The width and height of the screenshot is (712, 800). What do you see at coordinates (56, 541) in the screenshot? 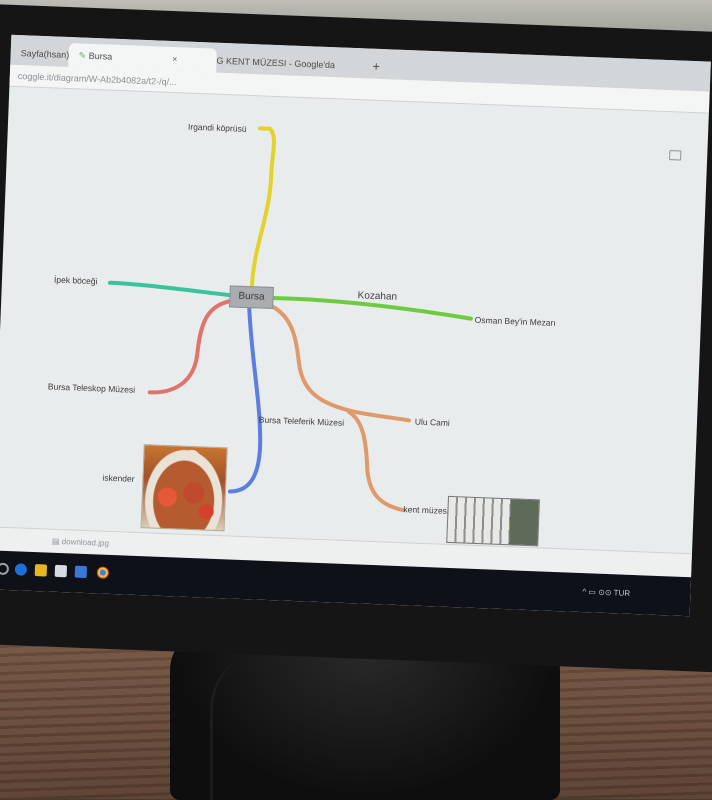
I see `download-file-icon: ▤` at bounding box center [56, 541].